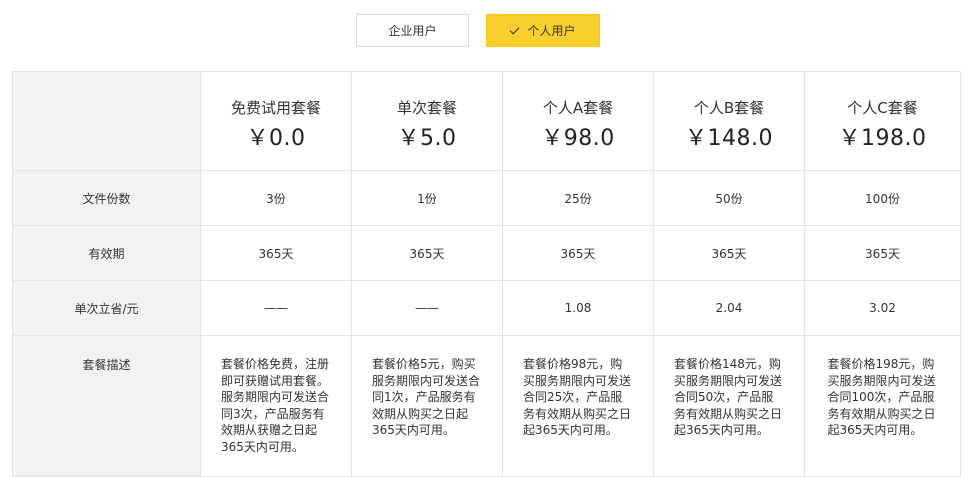 Image resolution: width=968 pixels, height=477 pixels. Describe the element at coordinates (276, 198) in the screenshot. I see `table-cell: 3份` at that location.